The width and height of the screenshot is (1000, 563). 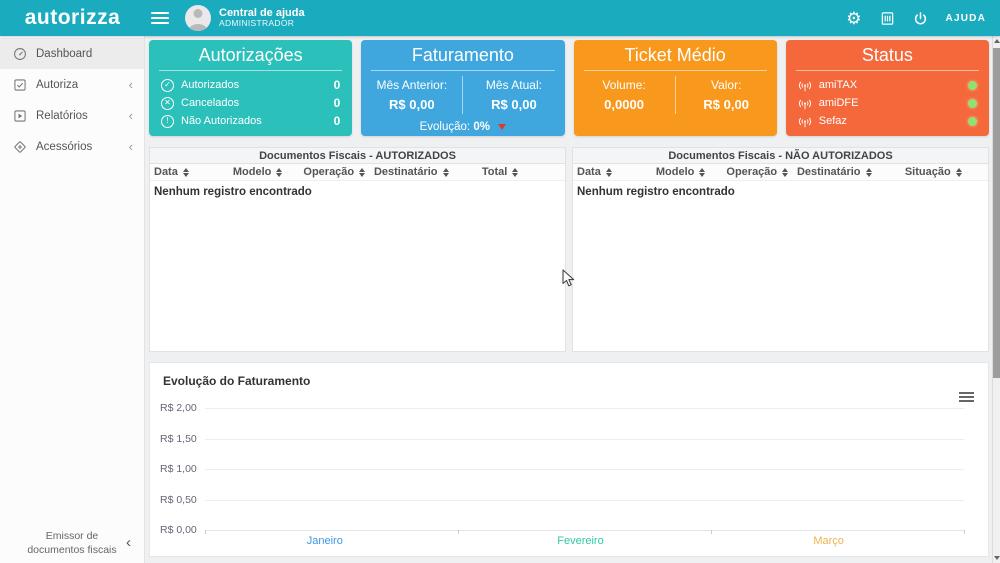 I want to click on x-axis-label-fevereiro: Fevereiro, so click(x=580, y=541).